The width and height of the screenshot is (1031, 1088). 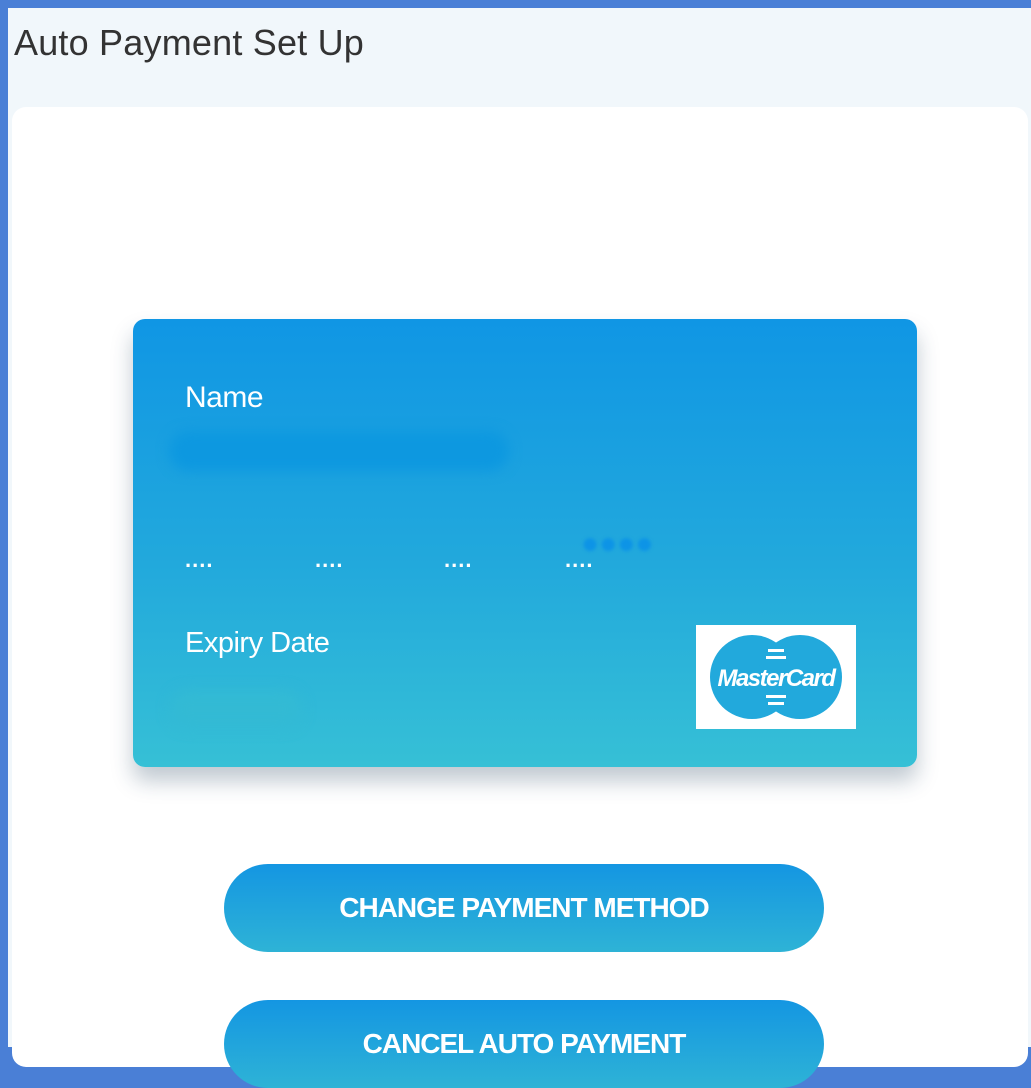 I want to click on change-payment-method-button: CHANGE PAYMENT METHOD, so click(x=524, y=908).